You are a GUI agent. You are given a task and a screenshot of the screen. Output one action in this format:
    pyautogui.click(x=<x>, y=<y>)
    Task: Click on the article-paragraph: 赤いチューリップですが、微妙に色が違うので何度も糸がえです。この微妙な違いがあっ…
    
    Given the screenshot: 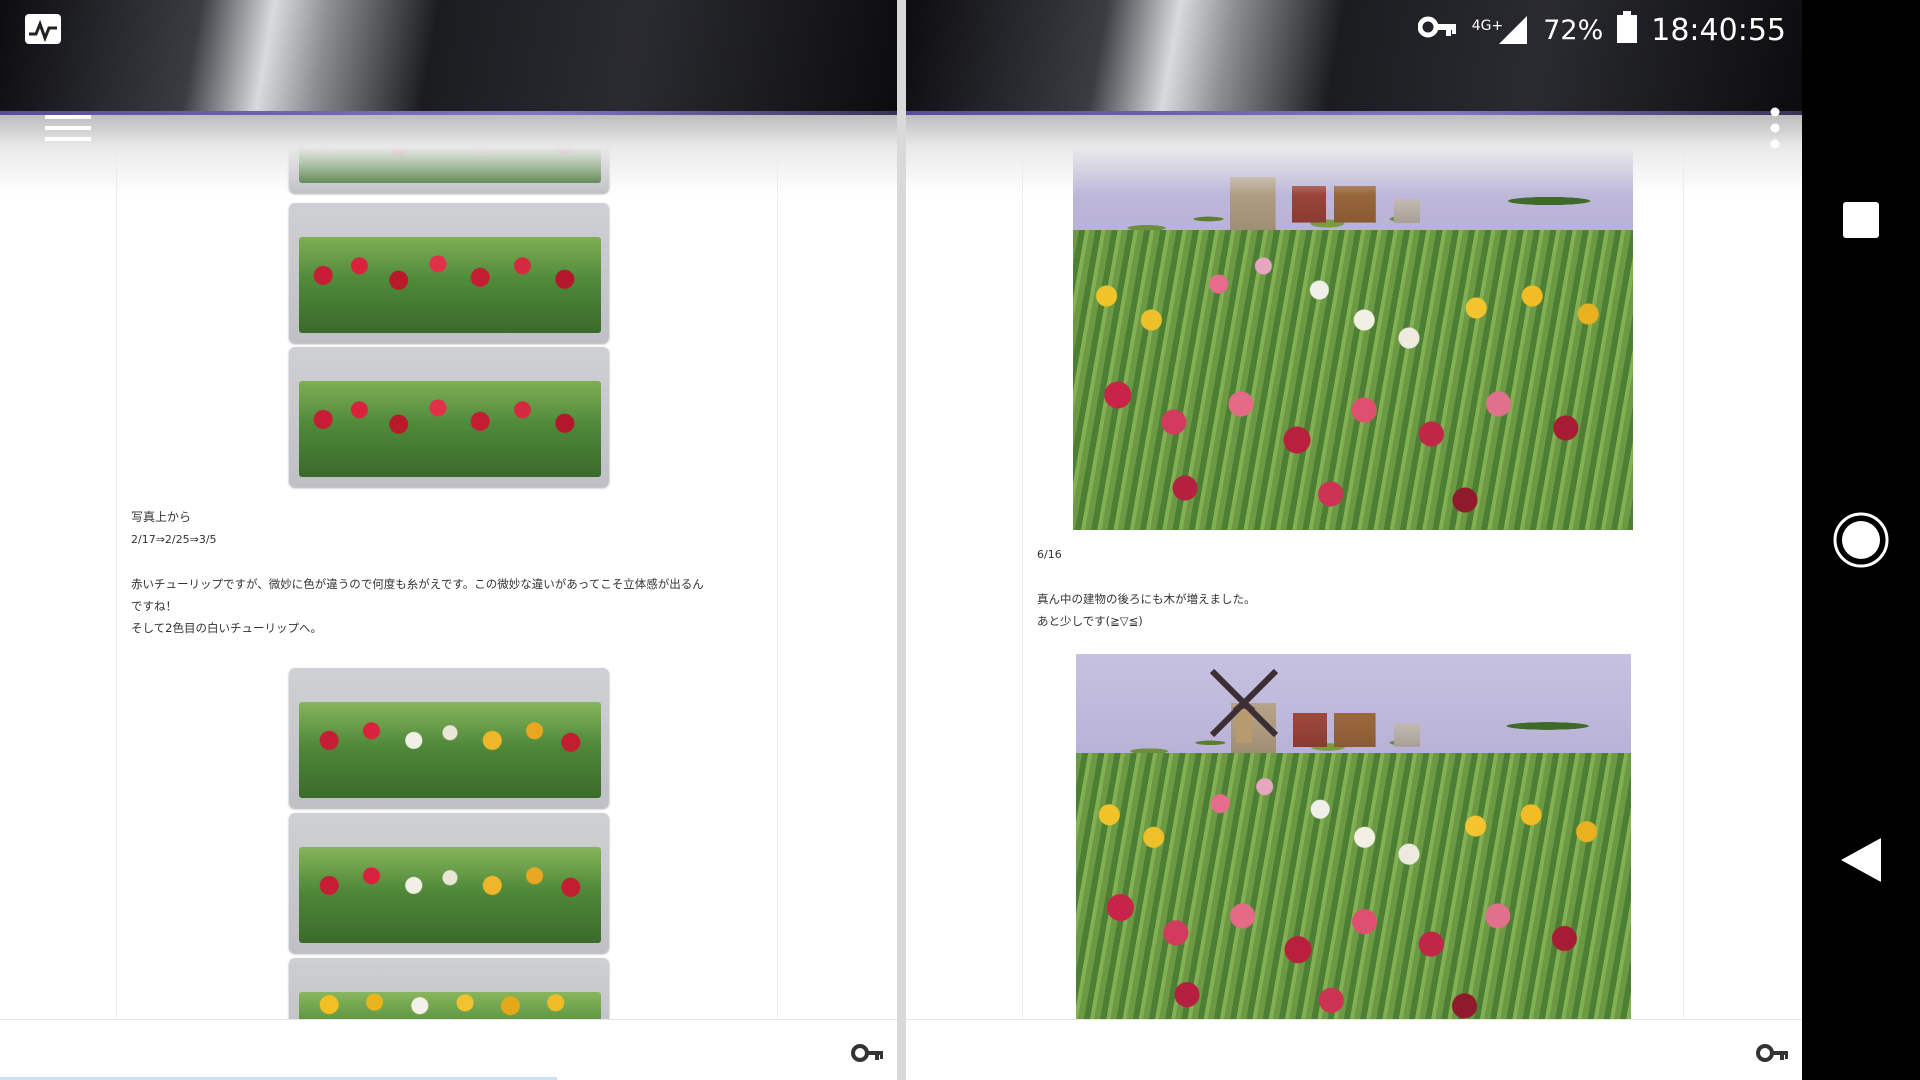 What is the action you would take?
    pyautogui.click(x=417, y=606)
    